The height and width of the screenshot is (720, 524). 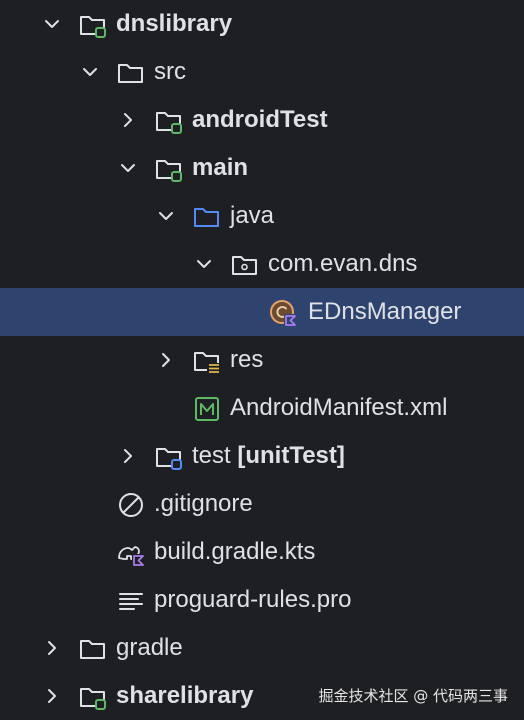 What do you see at coordinates (262, 168) in the screenshot?
I see `tree-row-main: main` at bounding box center [262, 168].